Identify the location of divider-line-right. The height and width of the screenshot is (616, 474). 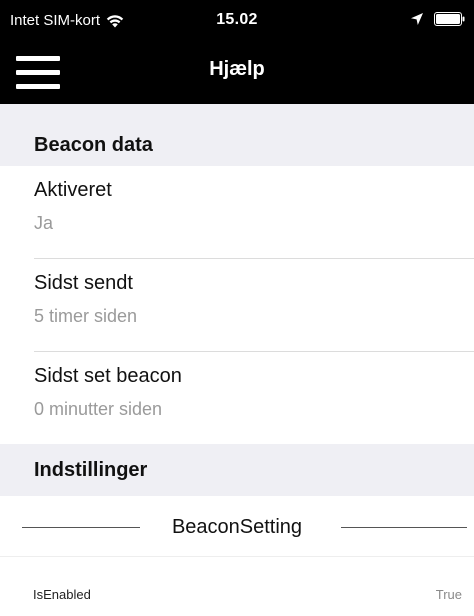
(404, 527).